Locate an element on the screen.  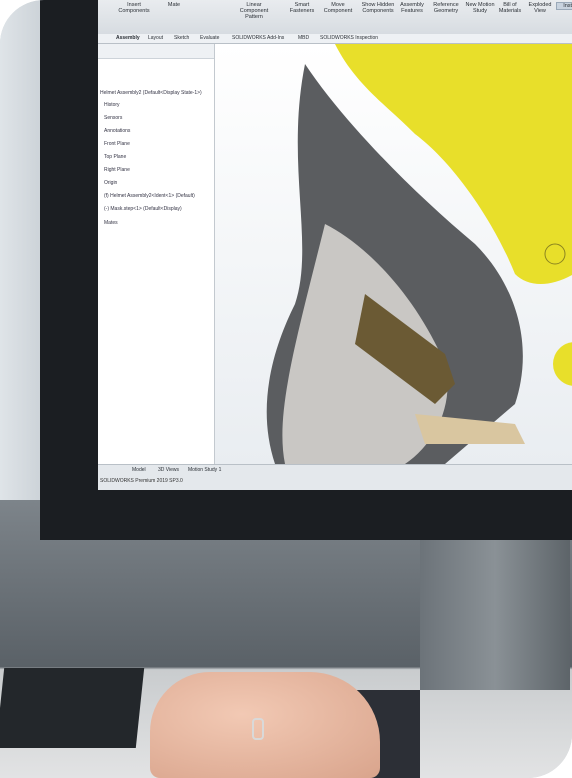
ribbon-smart-fasteners: Smart Fasteners is located at coordinates (302, 8).